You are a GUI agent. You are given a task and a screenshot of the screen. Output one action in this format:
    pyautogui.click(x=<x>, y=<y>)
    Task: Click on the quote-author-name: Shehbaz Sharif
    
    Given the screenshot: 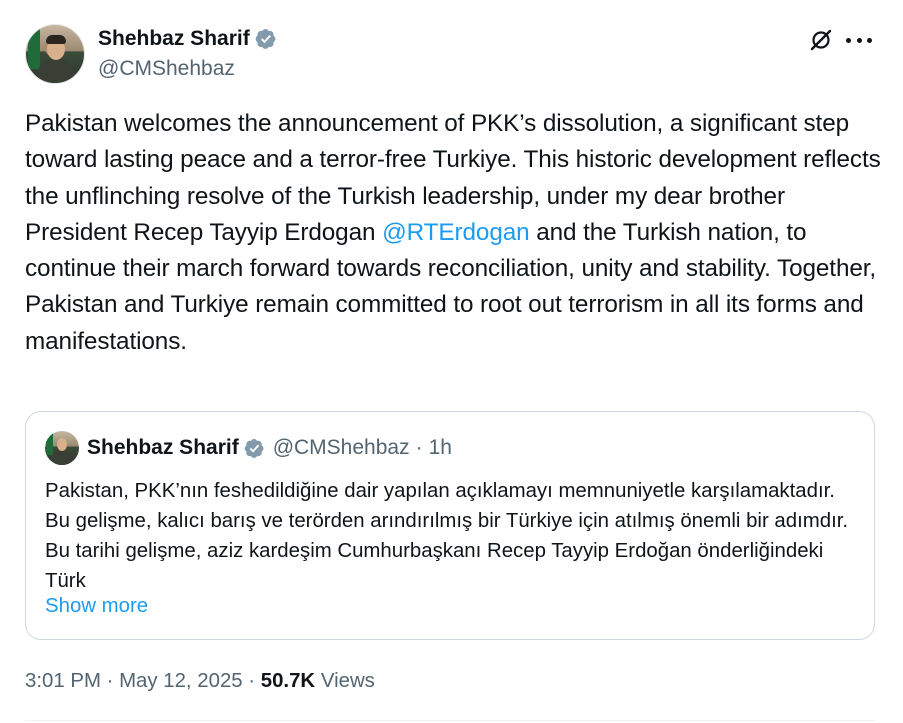 What is the action you would take?
    pyautogui.click(x=163, y=448)
    